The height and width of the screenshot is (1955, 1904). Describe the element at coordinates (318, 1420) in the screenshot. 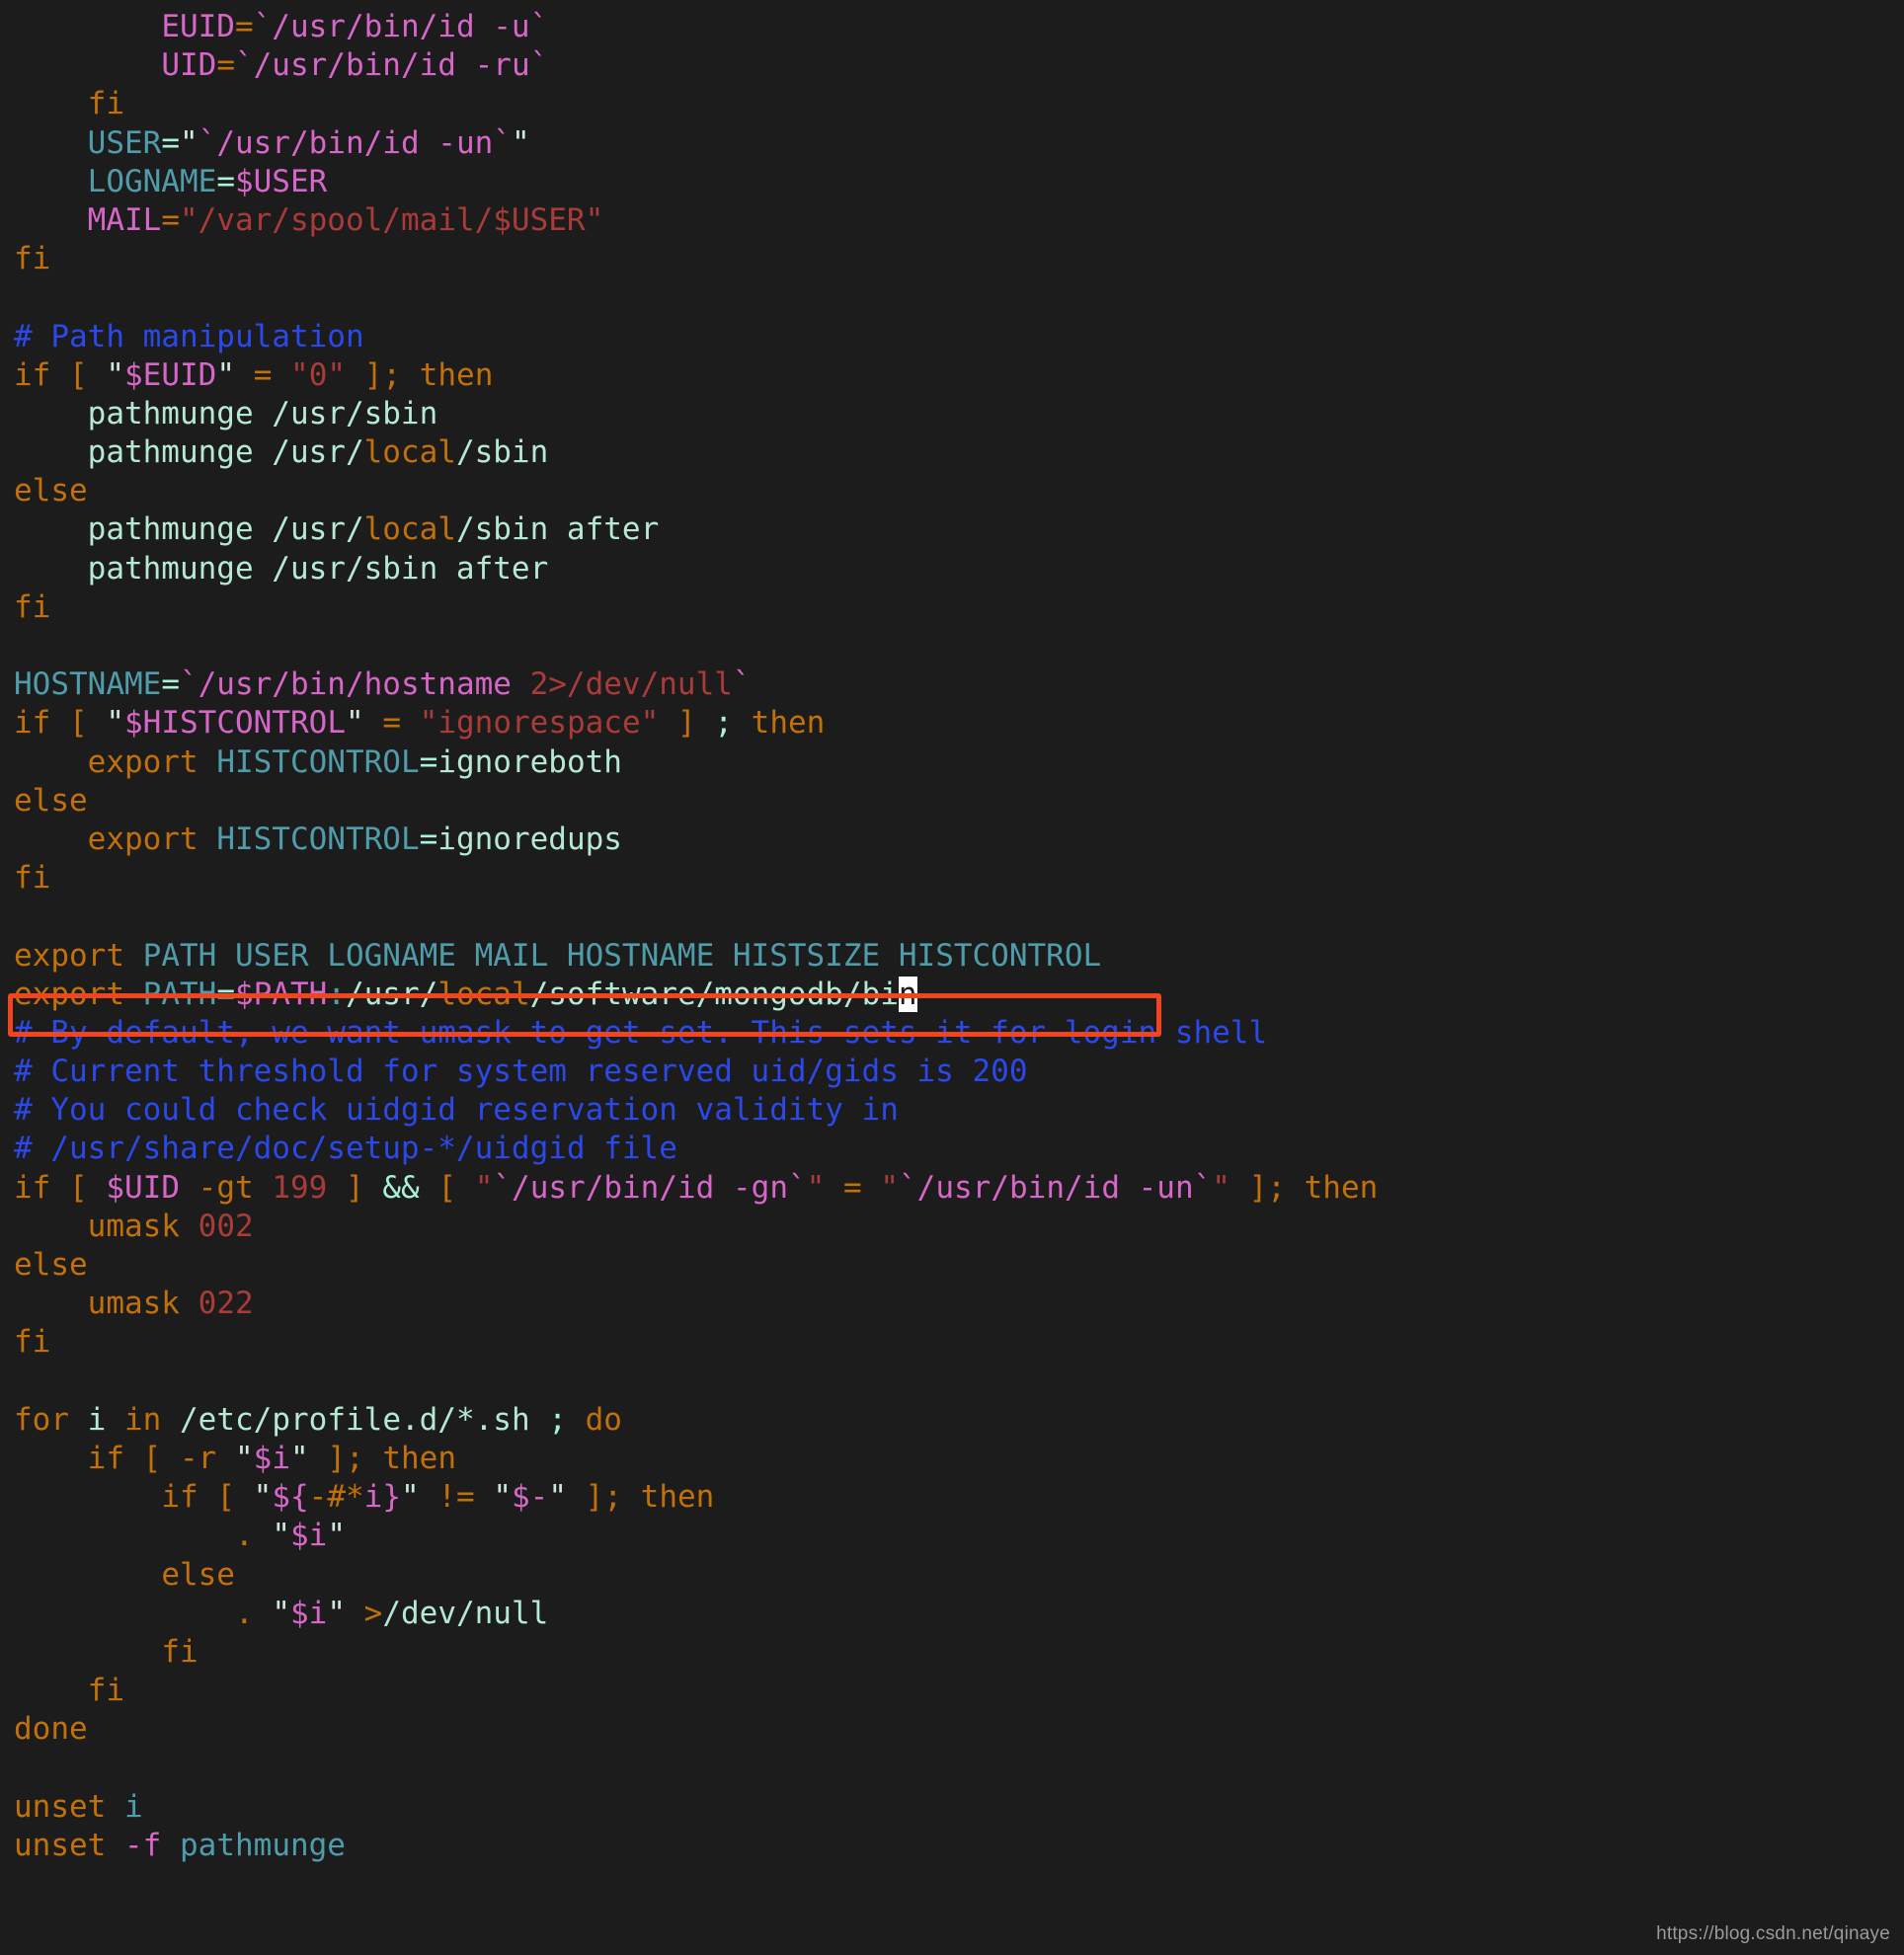

I see `code-line: for i in /etc/profile.d/*.sh ; do` at that location.